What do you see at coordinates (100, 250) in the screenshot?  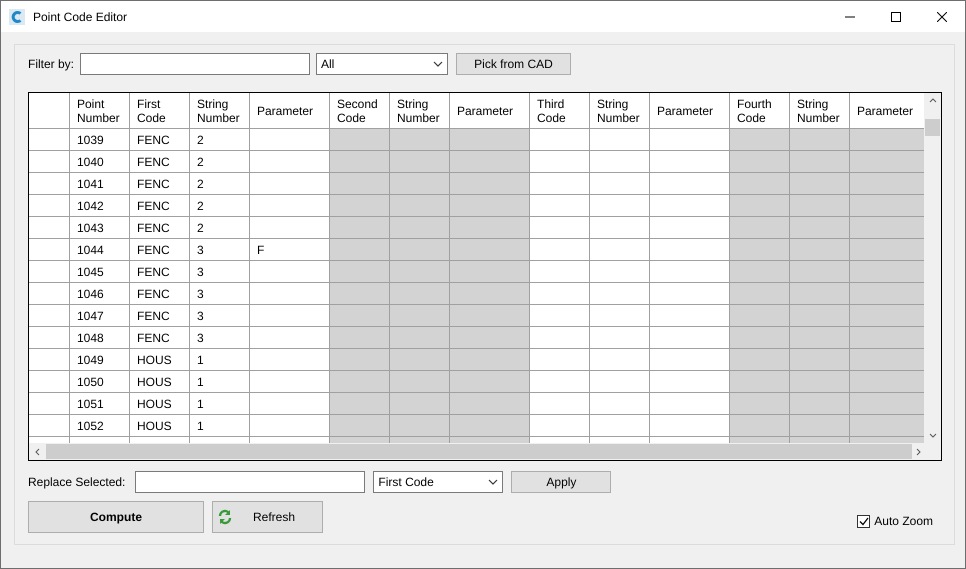 I see `table-cell: 1044` at bounding box center [100, 250].